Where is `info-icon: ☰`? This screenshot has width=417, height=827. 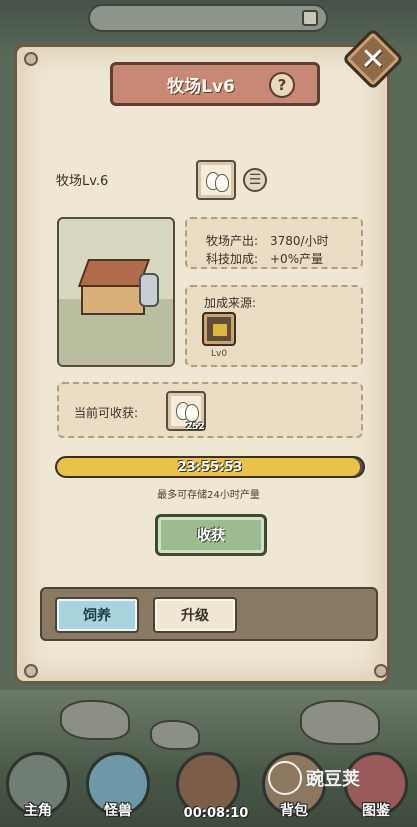 info-icon: ☰ is located at coordinates (255, 180).